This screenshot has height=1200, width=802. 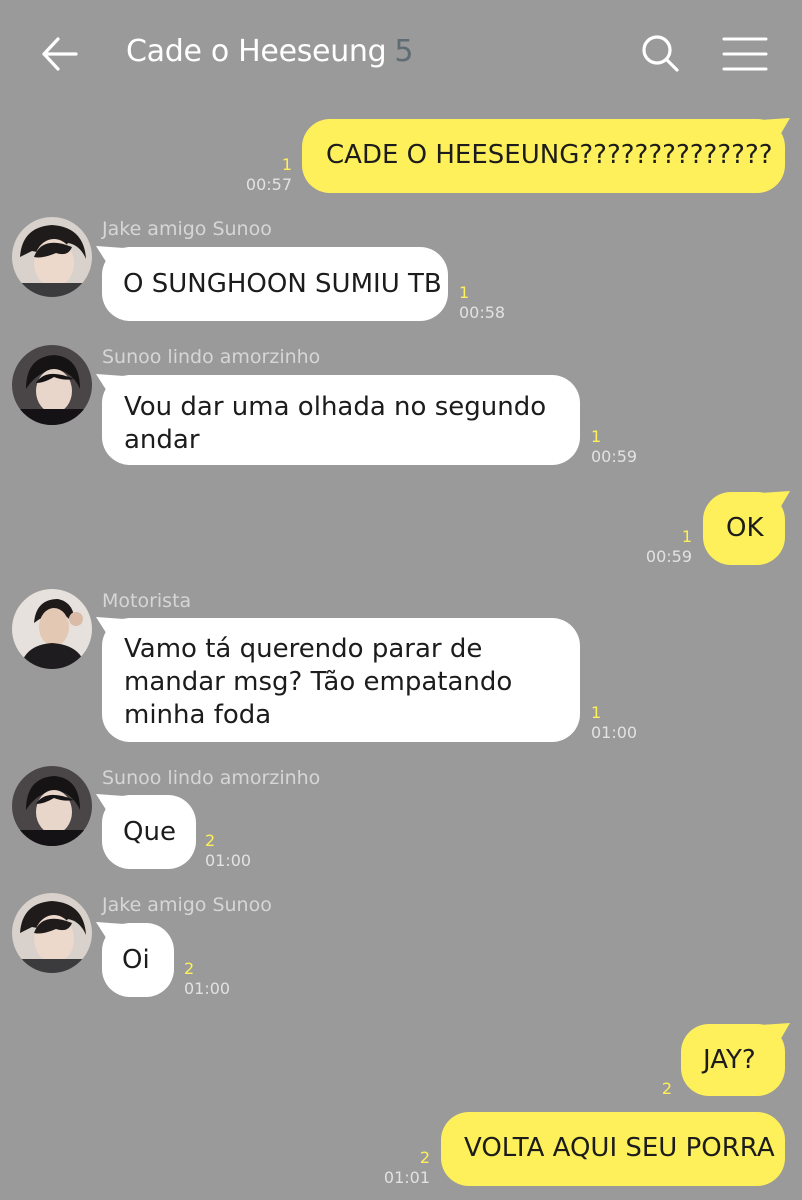 I want to click on message-text: Oi, so click(x=136, y=960).